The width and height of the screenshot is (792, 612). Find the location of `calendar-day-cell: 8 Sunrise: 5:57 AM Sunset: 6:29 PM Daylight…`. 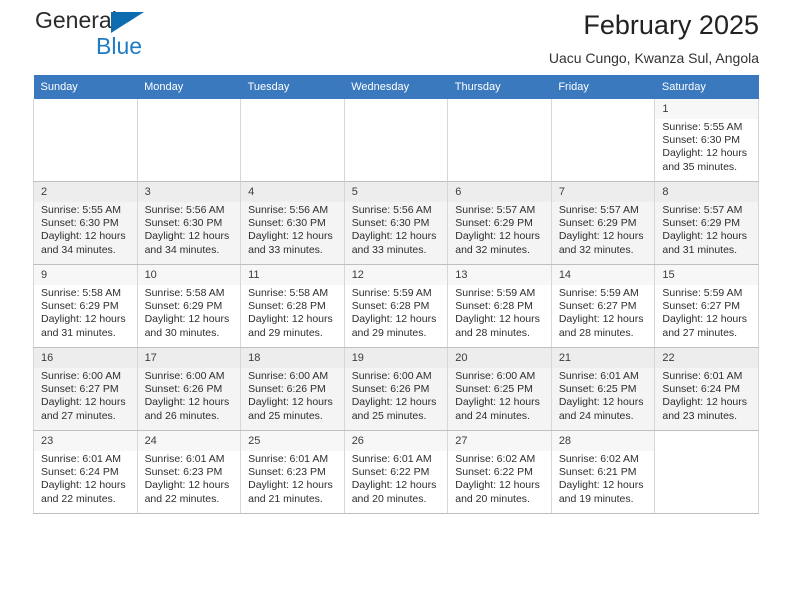

calendar-day-cell: 8 Sunrise: 5:57 AM Sunset: 6:29 PM Daylight… is located at coordinates (706, 223).